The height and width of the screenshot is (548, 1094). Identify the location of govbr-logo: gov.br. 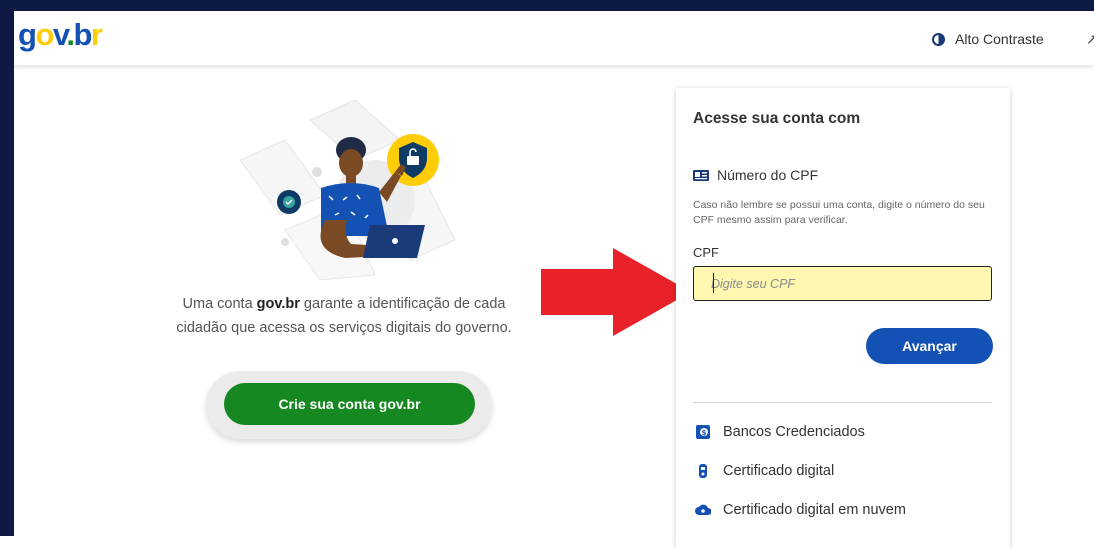
(60, 34).